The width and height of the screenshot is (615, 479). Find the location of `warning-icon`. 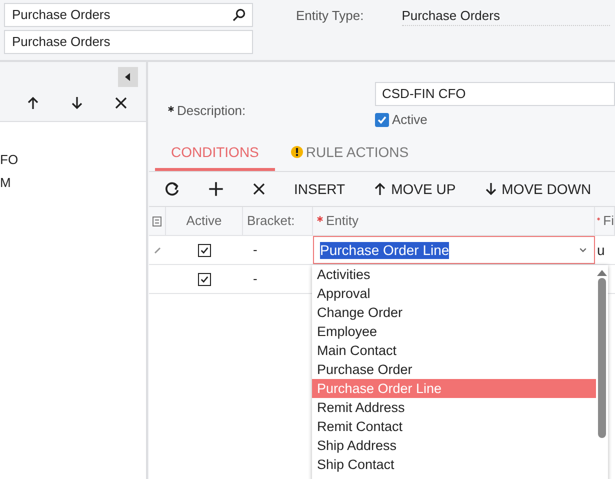

warning-icon is located at coordinates (296, 152).